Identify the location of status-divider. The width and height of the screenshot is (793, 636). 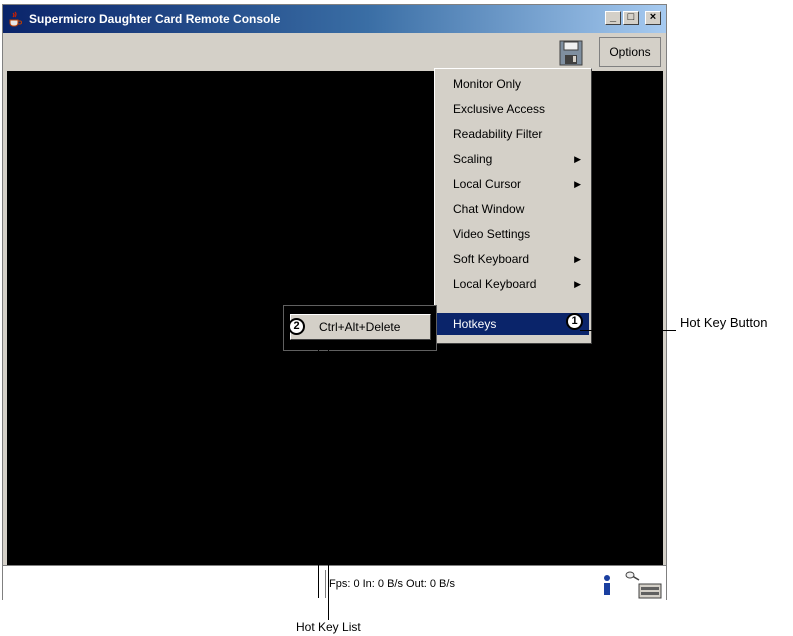
(325, 584).